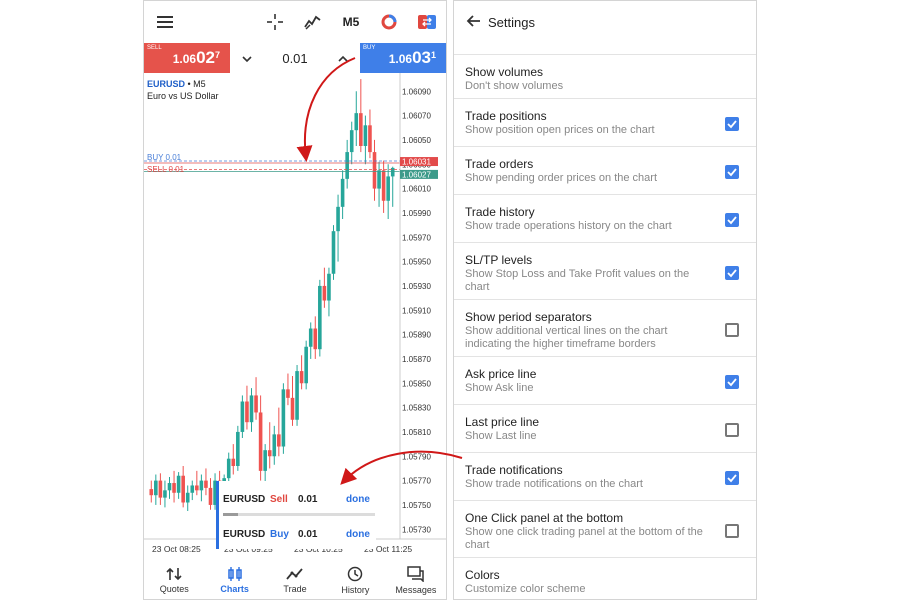  I want to click on setting-title: Trade orders, so click(499, 164).